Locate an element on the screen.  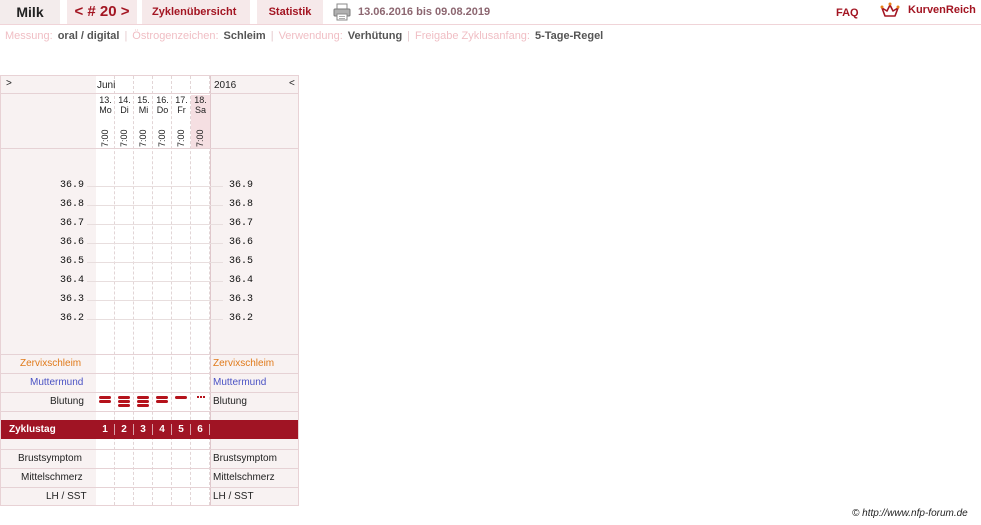
cycle-day-number: 1 is located at coordinates (105, 429).